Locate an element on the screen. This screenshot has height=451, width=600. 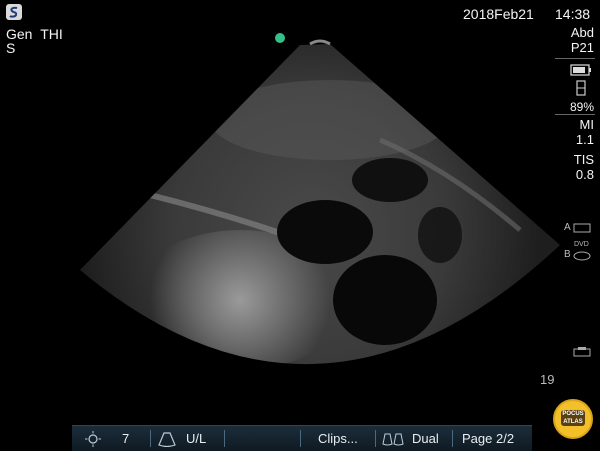
gain-sun-icon is located at coordinates (93, 438).